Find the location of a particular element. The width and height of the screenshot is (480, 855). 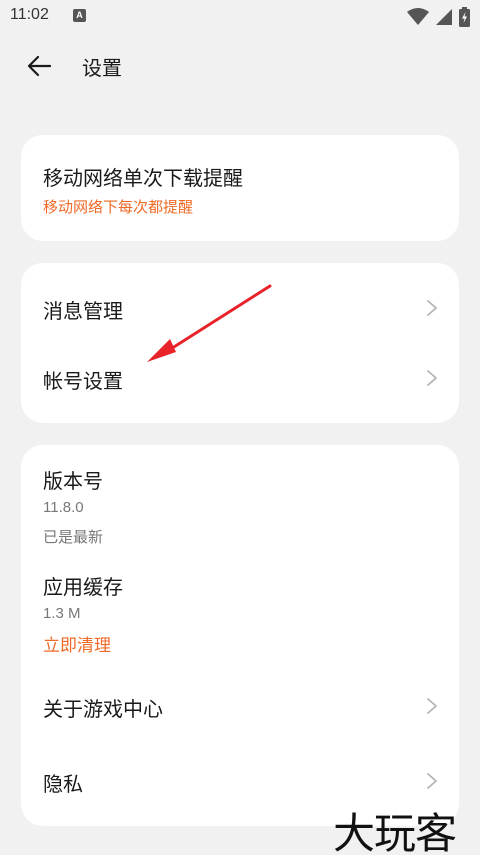

version-status: 已是最新 is located at coordinates (73, 537).